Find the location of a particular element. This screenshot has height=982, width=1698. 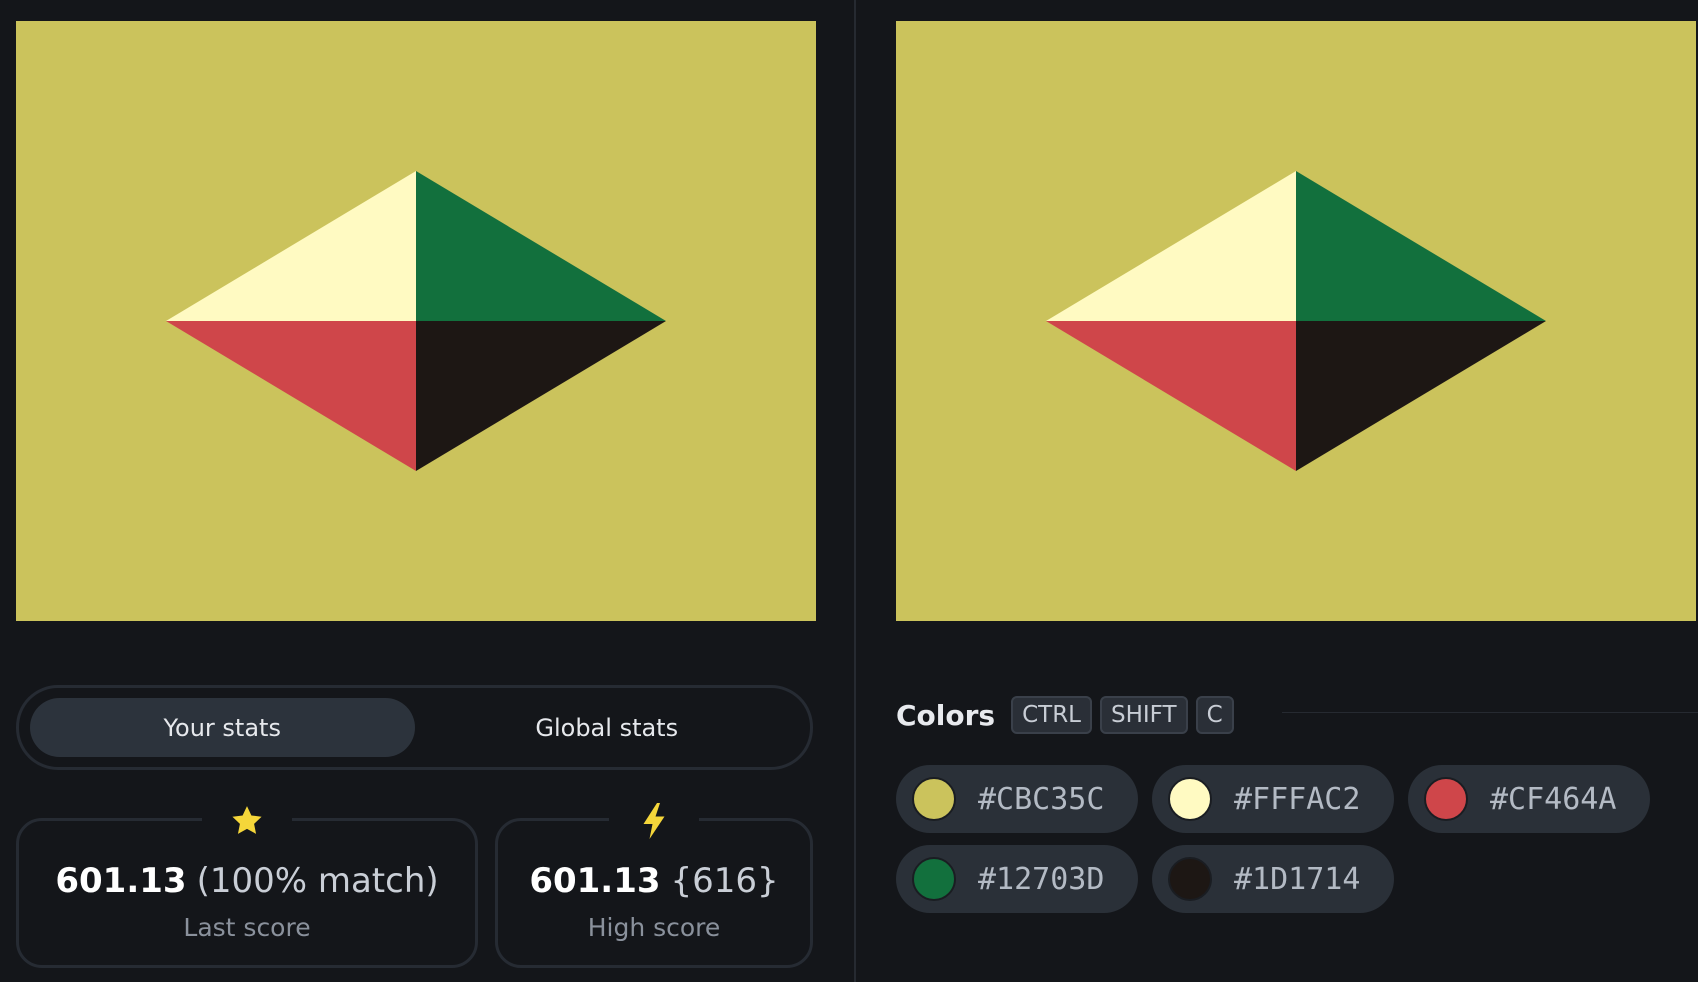

color-hex: #CF464A is located at coordinates (1553, 799).